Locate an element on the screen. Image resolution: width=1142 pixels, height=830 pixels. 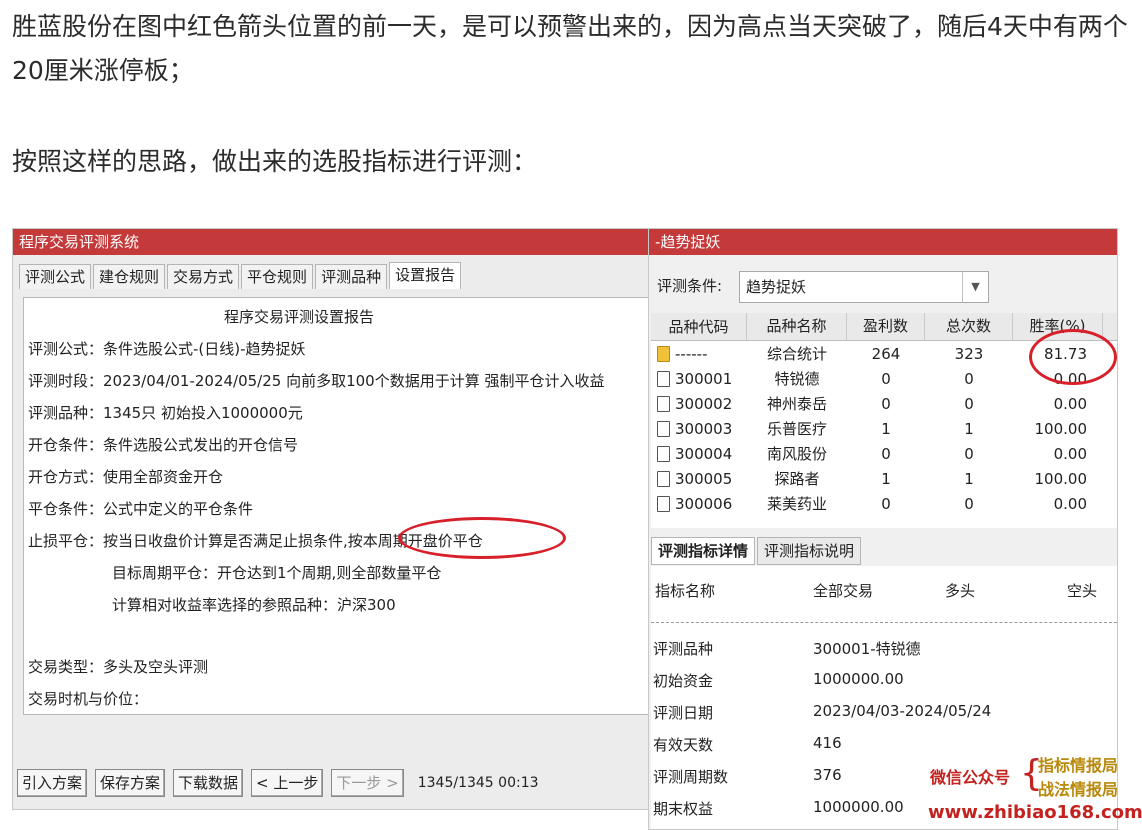
stock-name: 探路者 is located at coordinates (797, 479).